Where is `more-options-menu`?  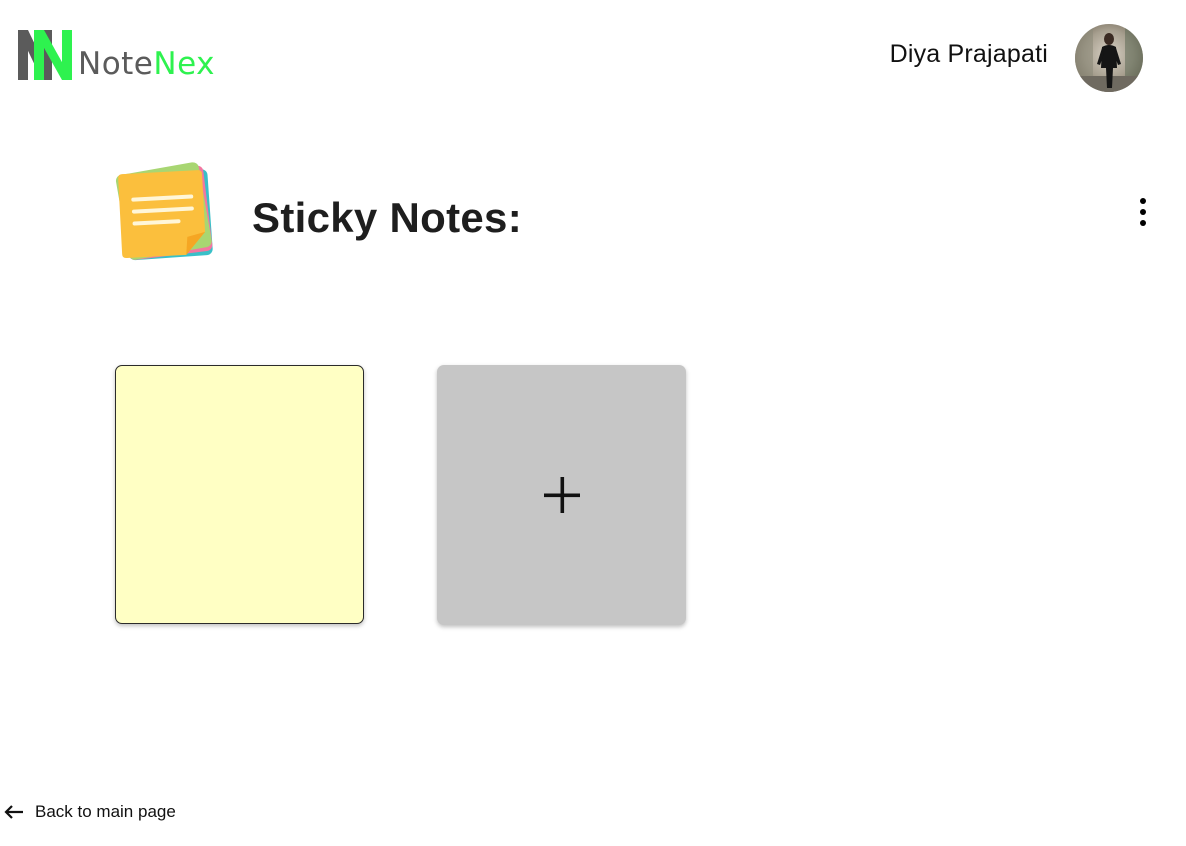
more-options-menu is located at coordinates (1143, 212).